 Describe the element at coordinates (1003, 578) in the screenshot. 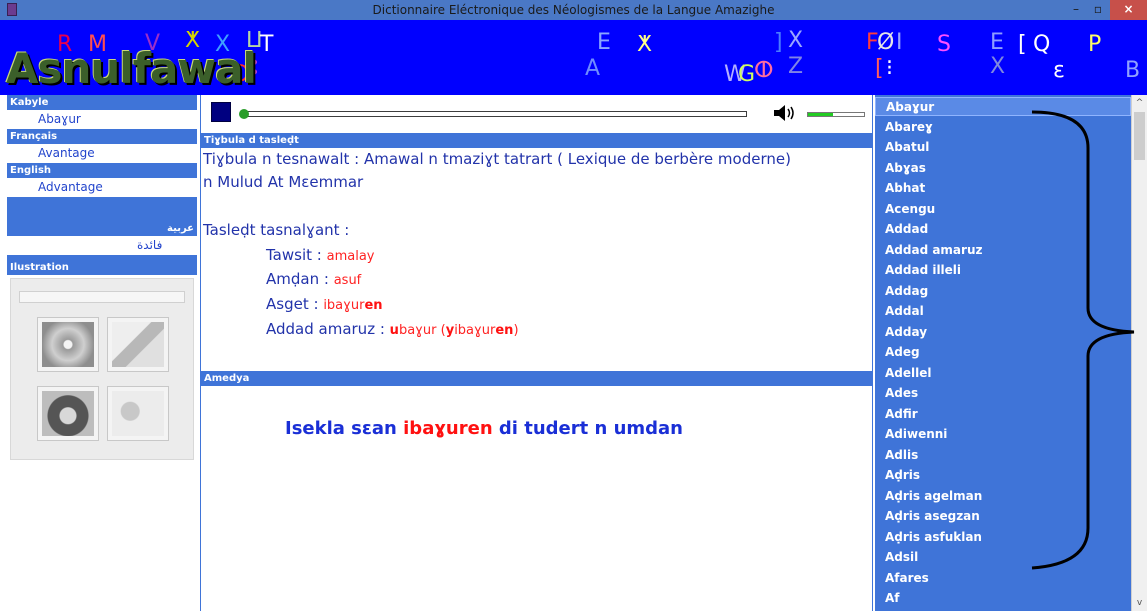

I see `word-list-item: Afares` at that location.